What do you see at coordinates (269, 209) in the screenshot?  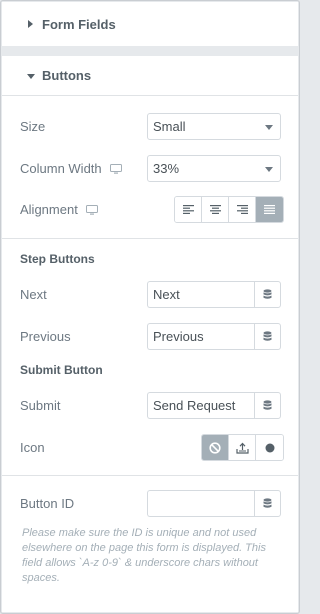 I see `align-justify-icon` at bounding box center [269, 209].